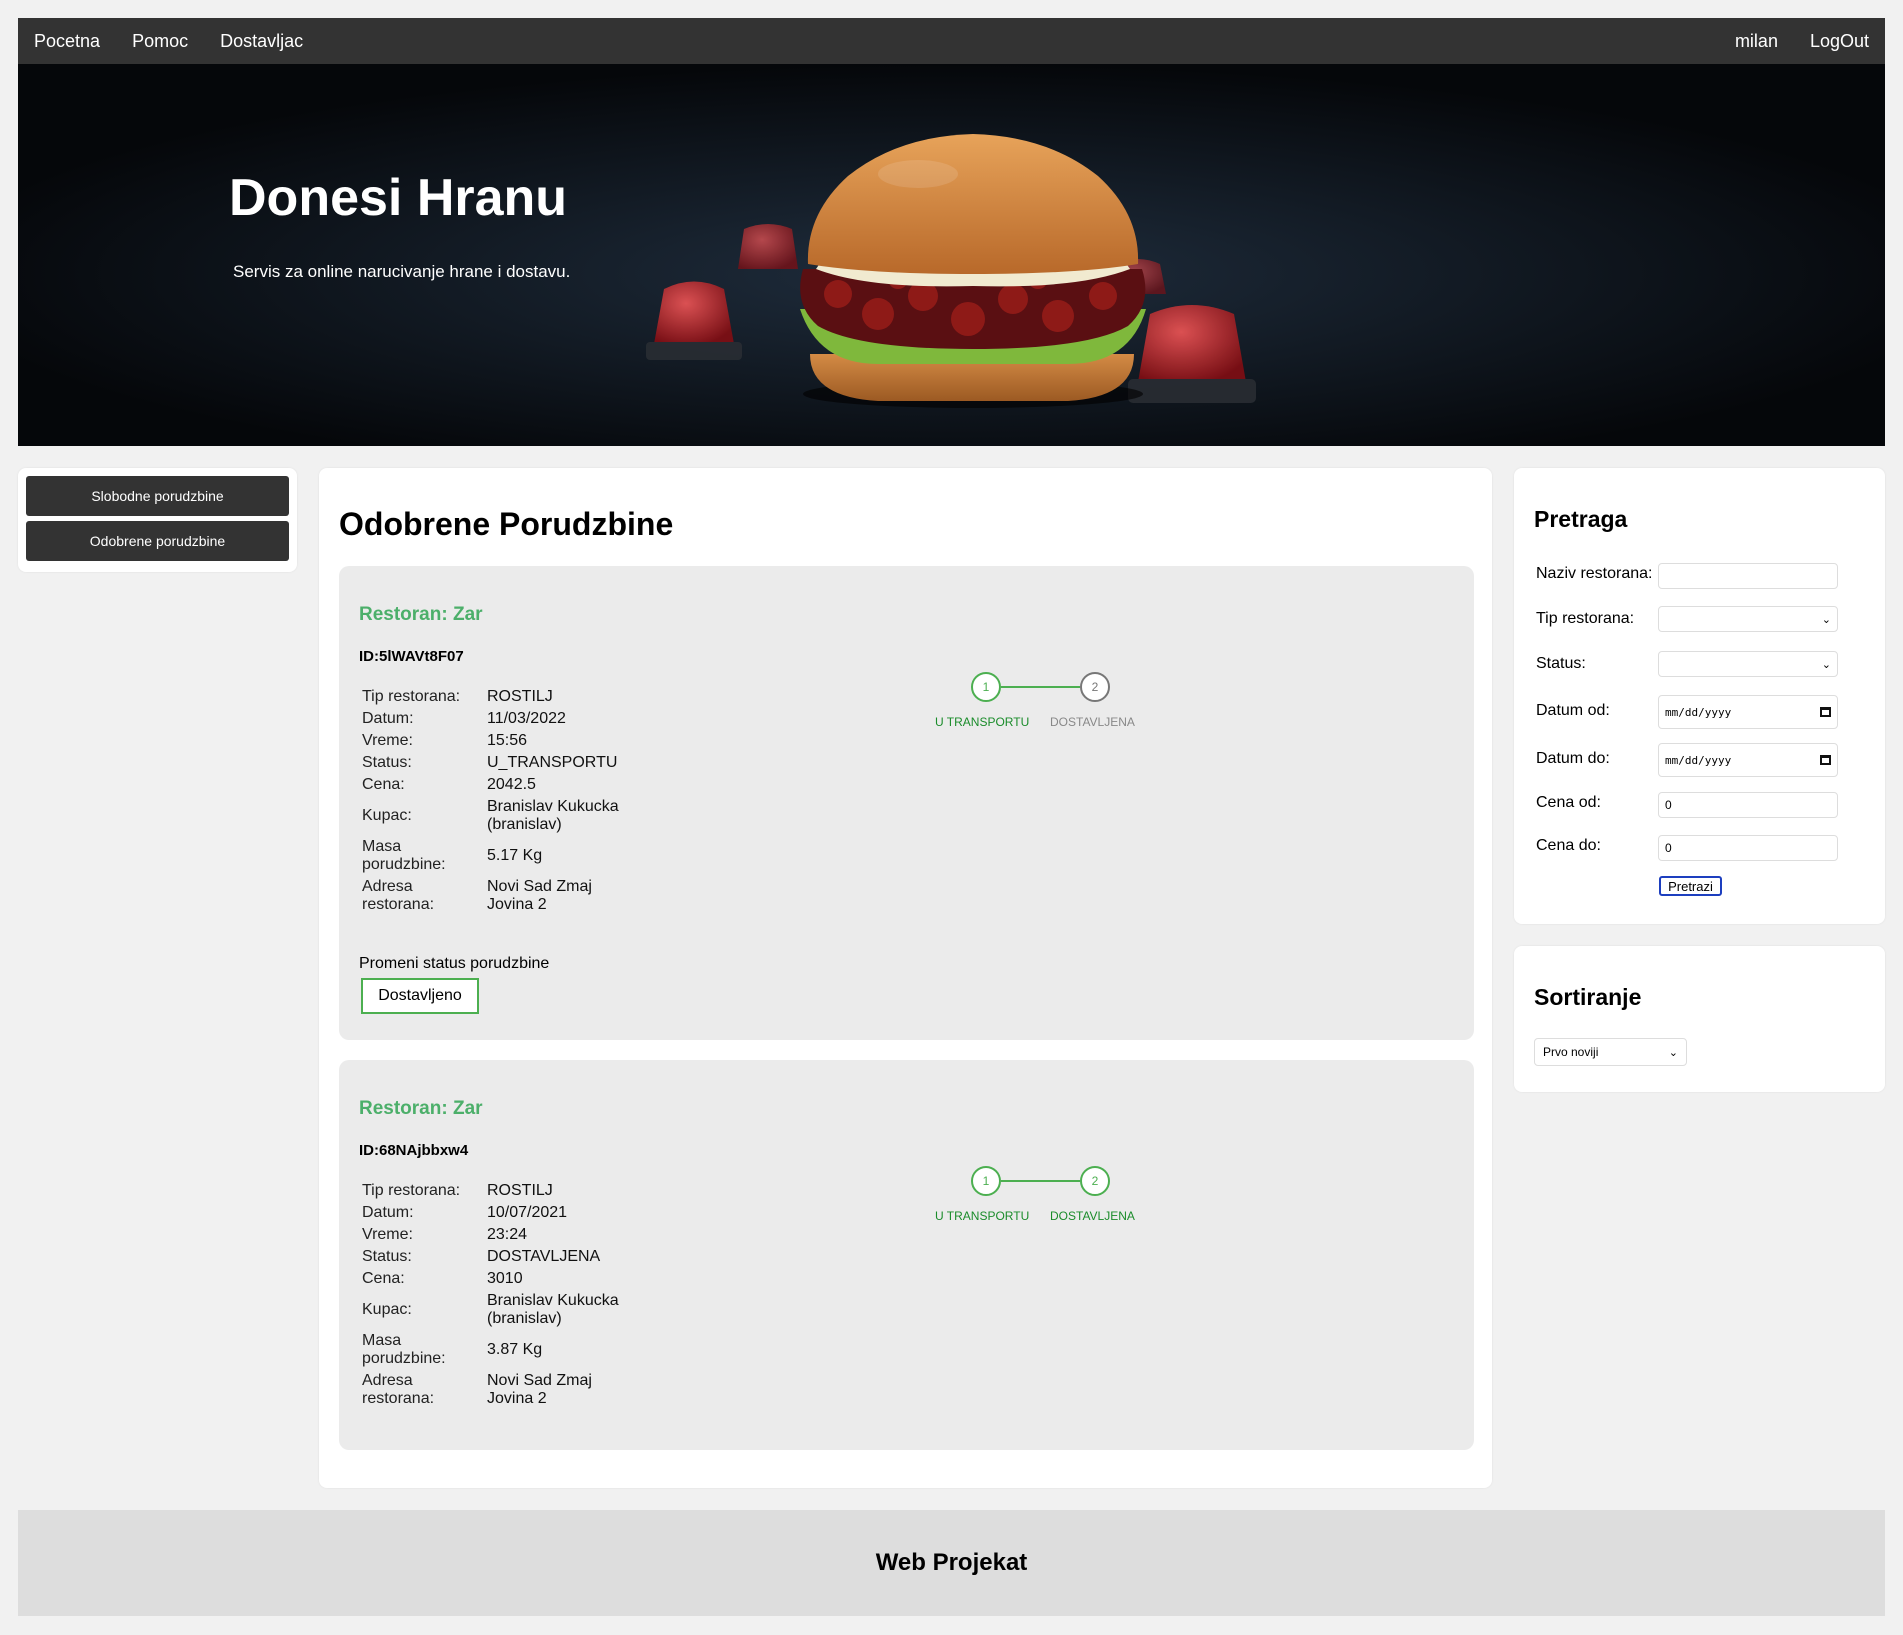 This screenshot has width=1903, height=1635. I want to click on sort-selected-value: Prvo noviji, so click(1571, 1052).